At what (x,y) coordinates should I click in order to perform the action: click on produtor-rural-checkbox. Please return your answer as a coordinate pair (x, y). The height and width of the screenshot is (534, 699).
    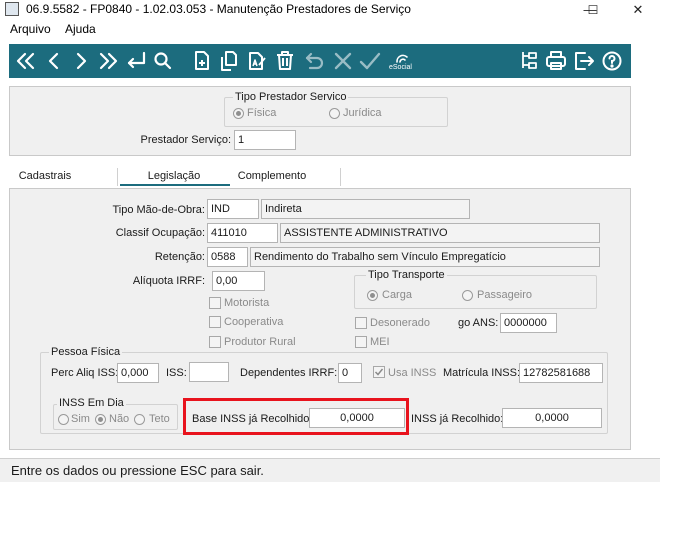
    Looking at the image, I should click on (215, 342).